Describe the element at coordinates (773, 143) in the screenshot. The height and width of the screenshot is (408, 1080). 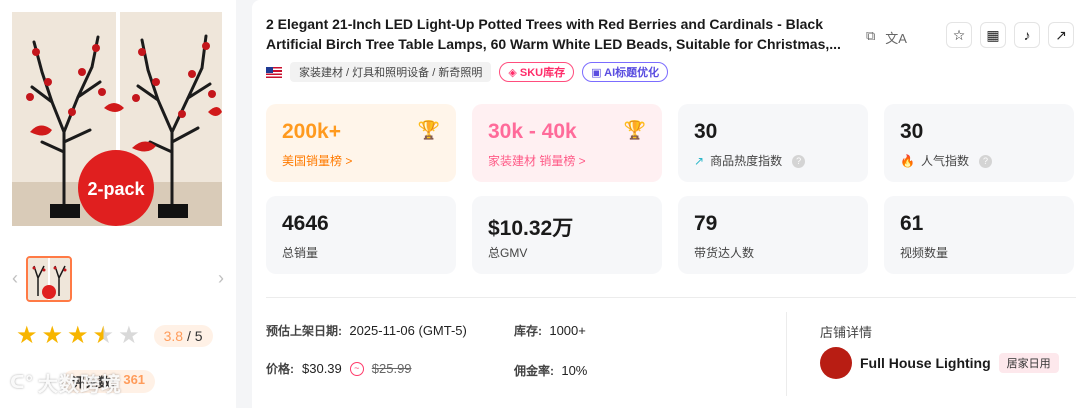
I see `heat-index-card: 30 ↗ 商品热度指数?` at that location.